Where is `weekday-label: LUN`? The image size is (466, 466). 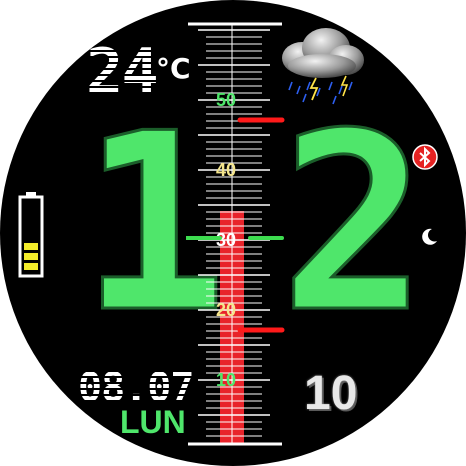 weekday-label: LUN is located at coordinates (153, 422).